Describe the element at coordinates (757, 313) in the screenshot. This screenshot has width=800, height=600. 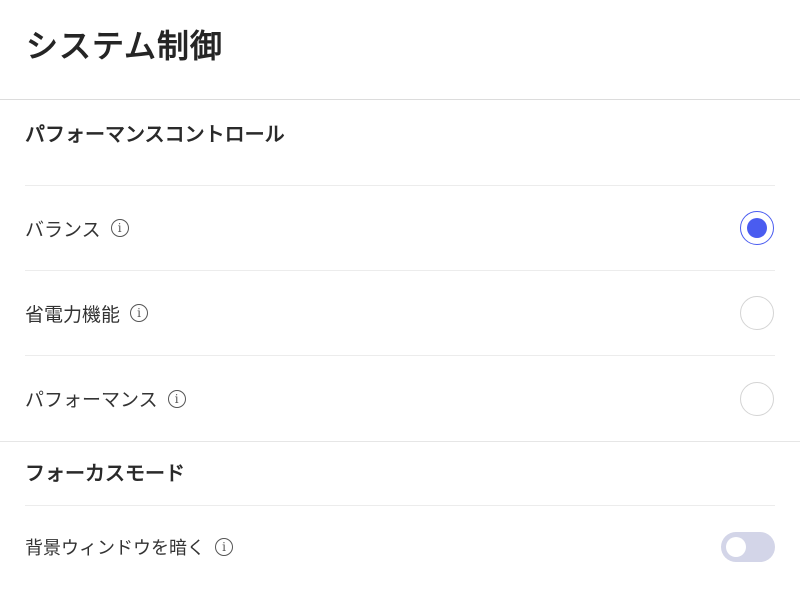
I see `power-saving-radio` at that location.